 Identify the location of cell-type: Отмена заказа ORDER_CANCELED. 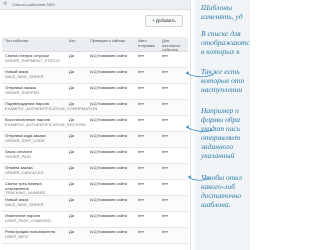
(35, 170).